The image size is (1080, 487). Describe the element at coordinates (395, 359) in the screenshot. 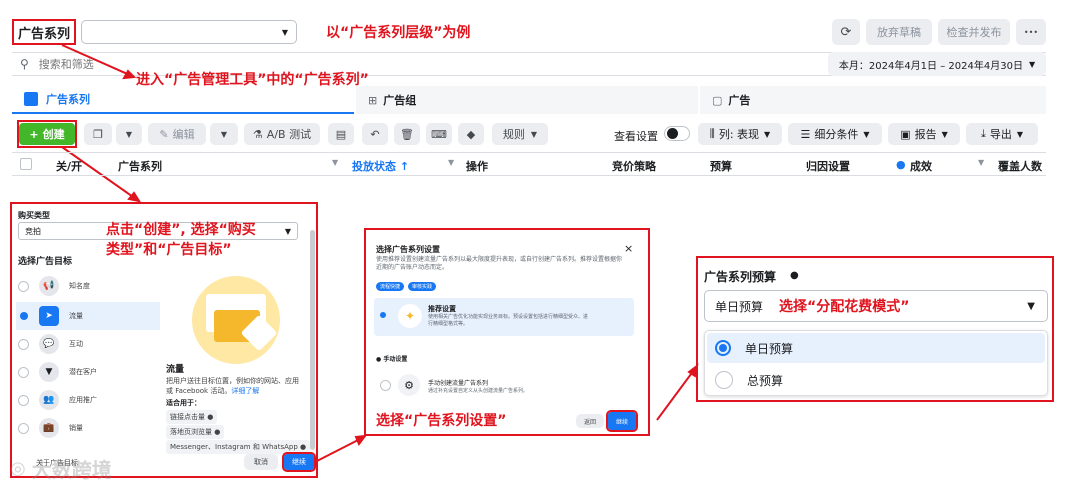

I see `manual-header-text: 手动设置` at that location.